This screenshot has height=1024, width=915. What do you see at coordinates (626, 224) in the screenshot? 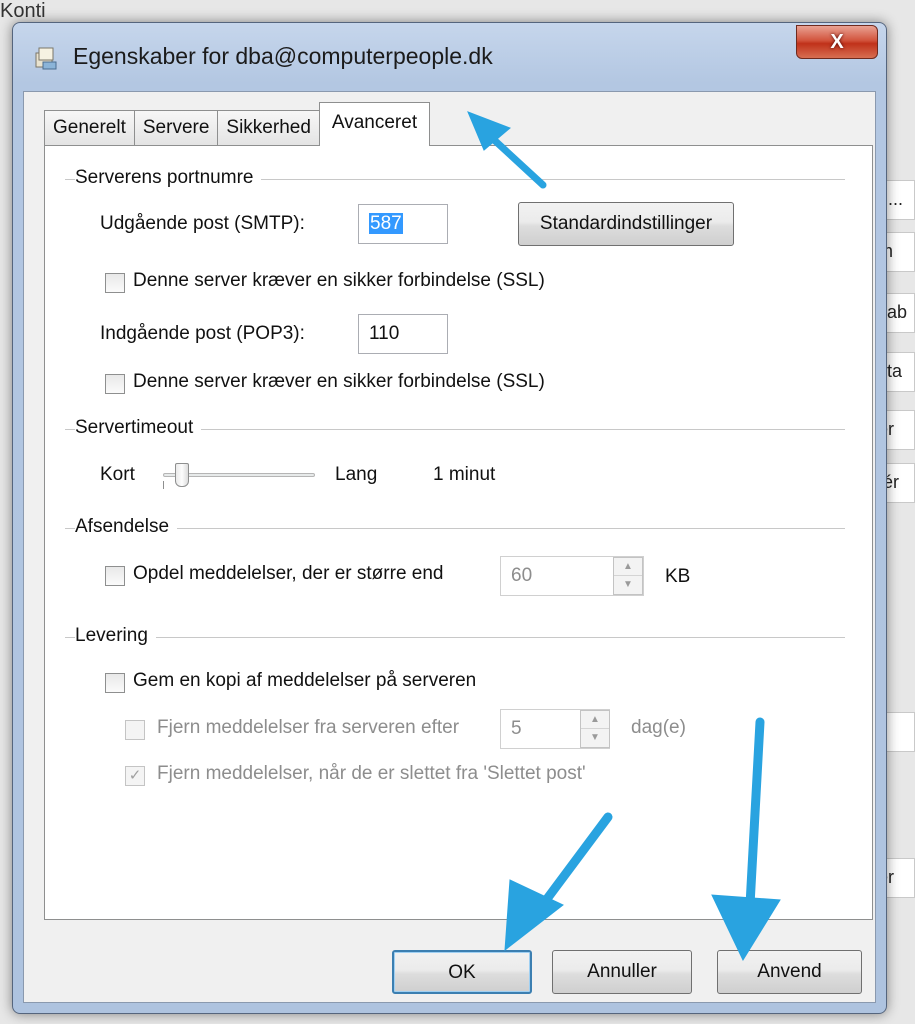
I see `default-settings-button: Standardindstillinger` at bounding box center [626, 224].